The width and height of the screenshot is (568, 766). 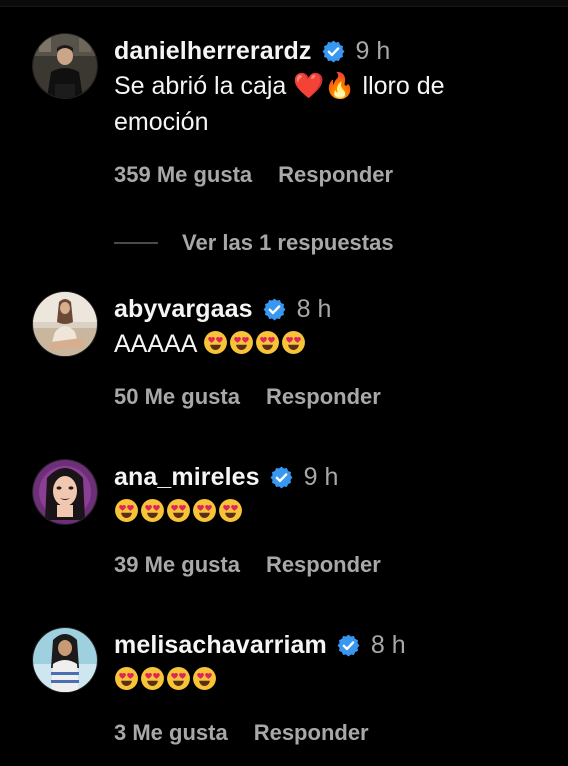 I want to click on username: ana_mireles, so click(x=187, y=477).